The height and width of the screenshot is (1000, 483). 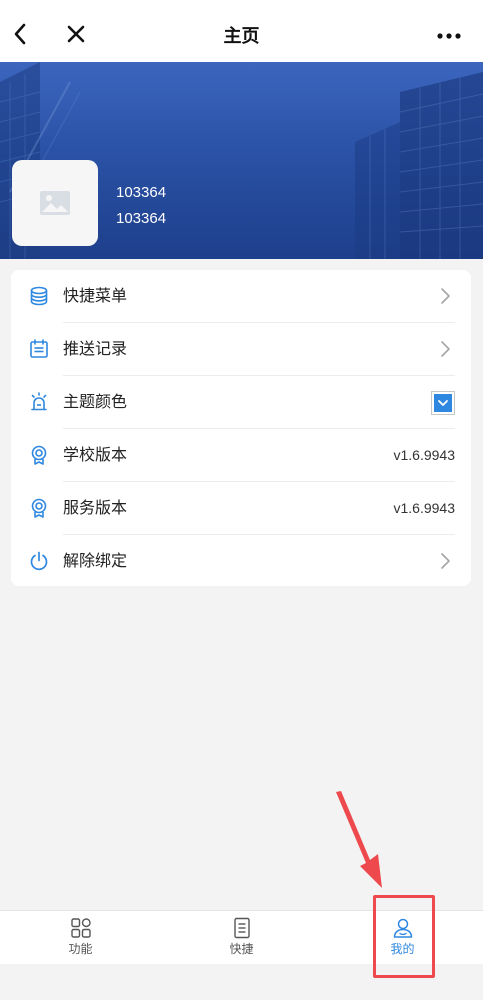 I want to click on menu-item-label: 学校版本, so click(x=95, y=454).